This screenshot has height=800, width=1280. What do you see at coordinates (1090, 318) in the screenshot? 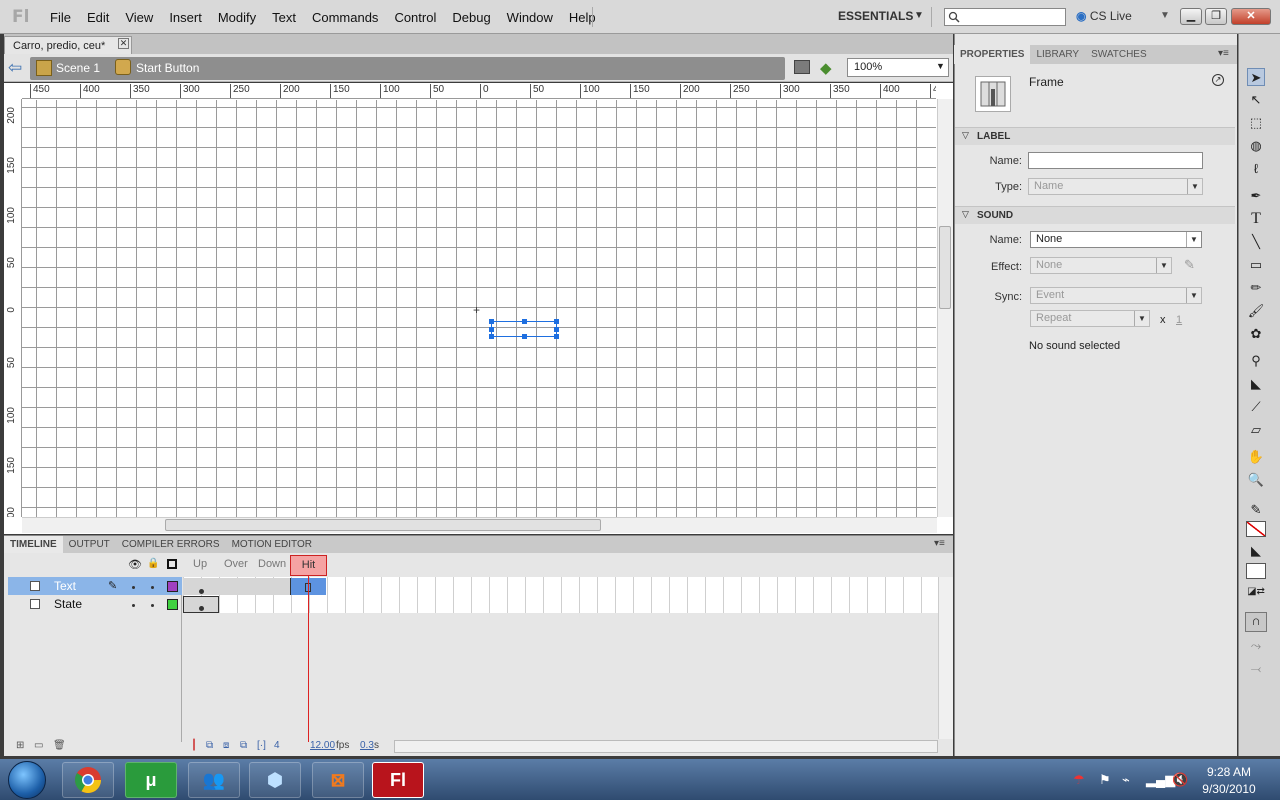
I see `repeat-select: Repeat ▼` at bounding box center [1090, 318].